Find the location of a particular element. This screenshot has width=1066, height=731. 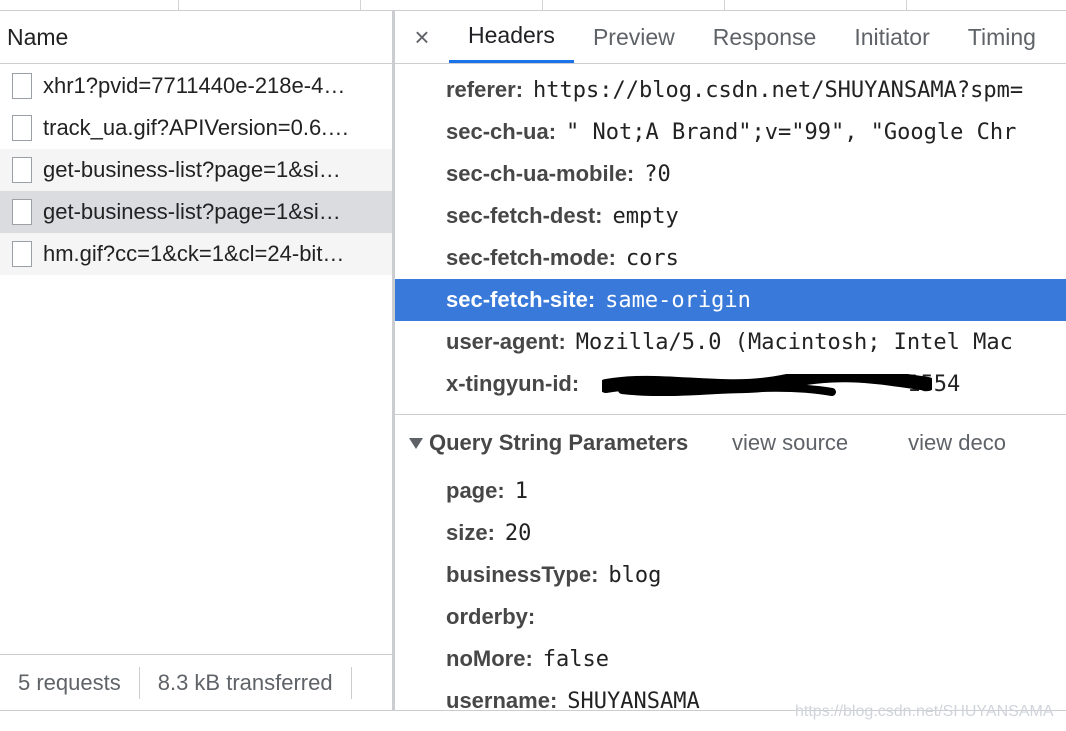

header-value: https://blog.csdn.net/SHUYANSAMA?spm= is located at coordinates (778, 90).